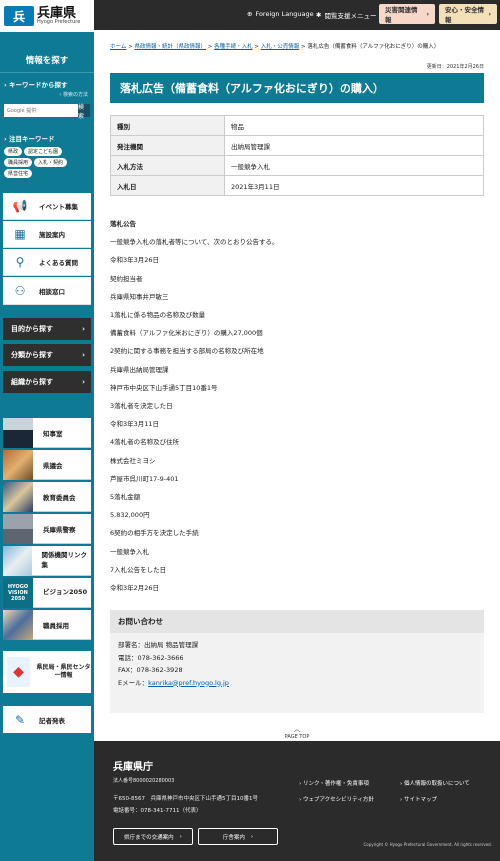 The width and height of the screenshot is (500, 861). I want to click on notice-line: 兵庫県出納局管理課, so click(139, 369).